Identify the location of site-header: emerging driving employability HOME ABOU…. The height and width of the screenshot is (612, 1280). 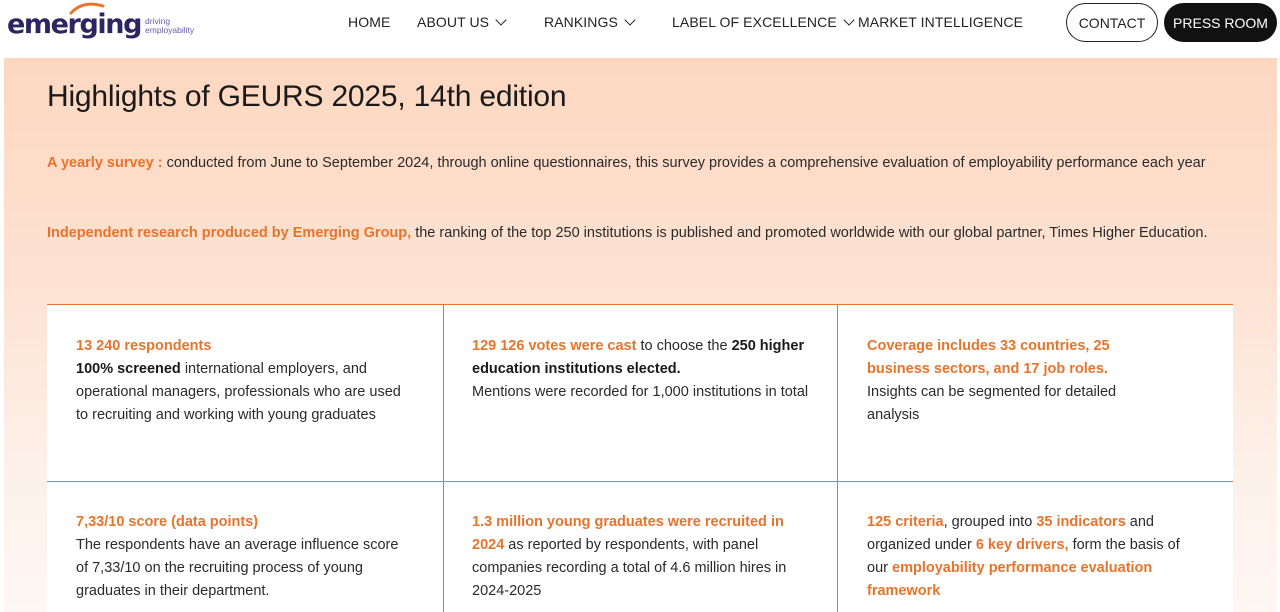
(640, 29).